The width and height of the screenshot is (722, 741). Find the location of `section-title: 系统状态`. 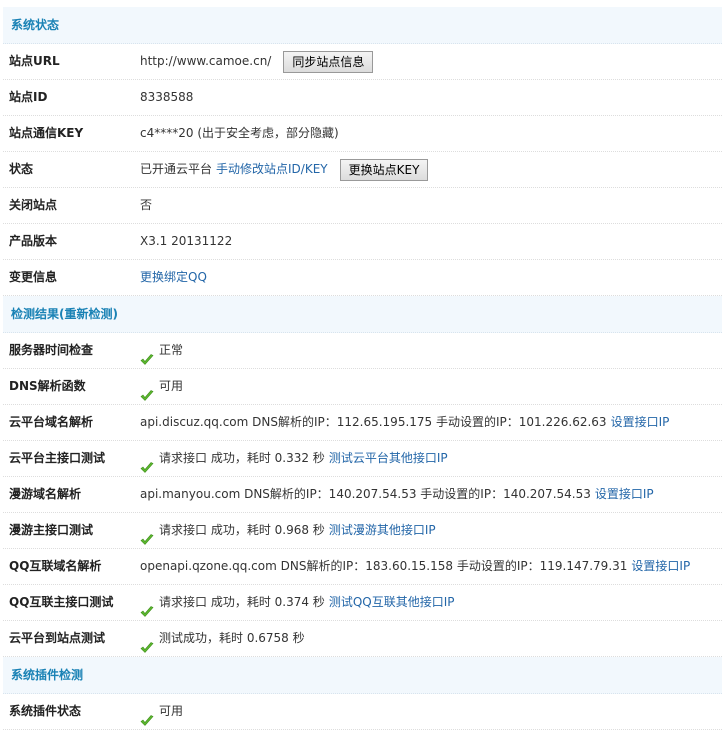

section-title: 系统状态 is located at coordinates (35, 25).